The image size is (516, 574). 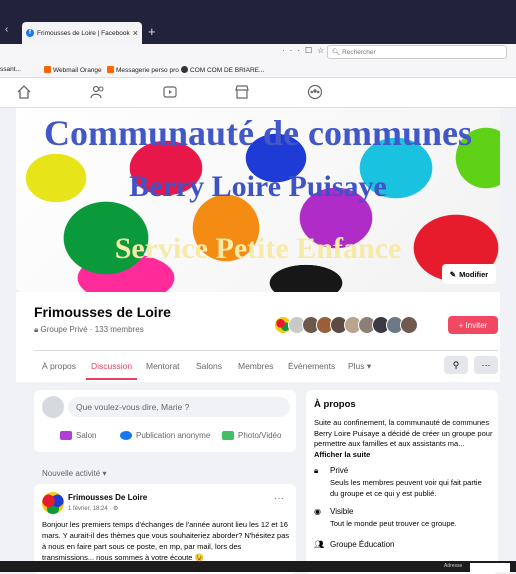 What do you see at coordinates (107, 497) in the screenshot?
I see `post-author: Frimousses De Loire` at bounding box center [107, 497].